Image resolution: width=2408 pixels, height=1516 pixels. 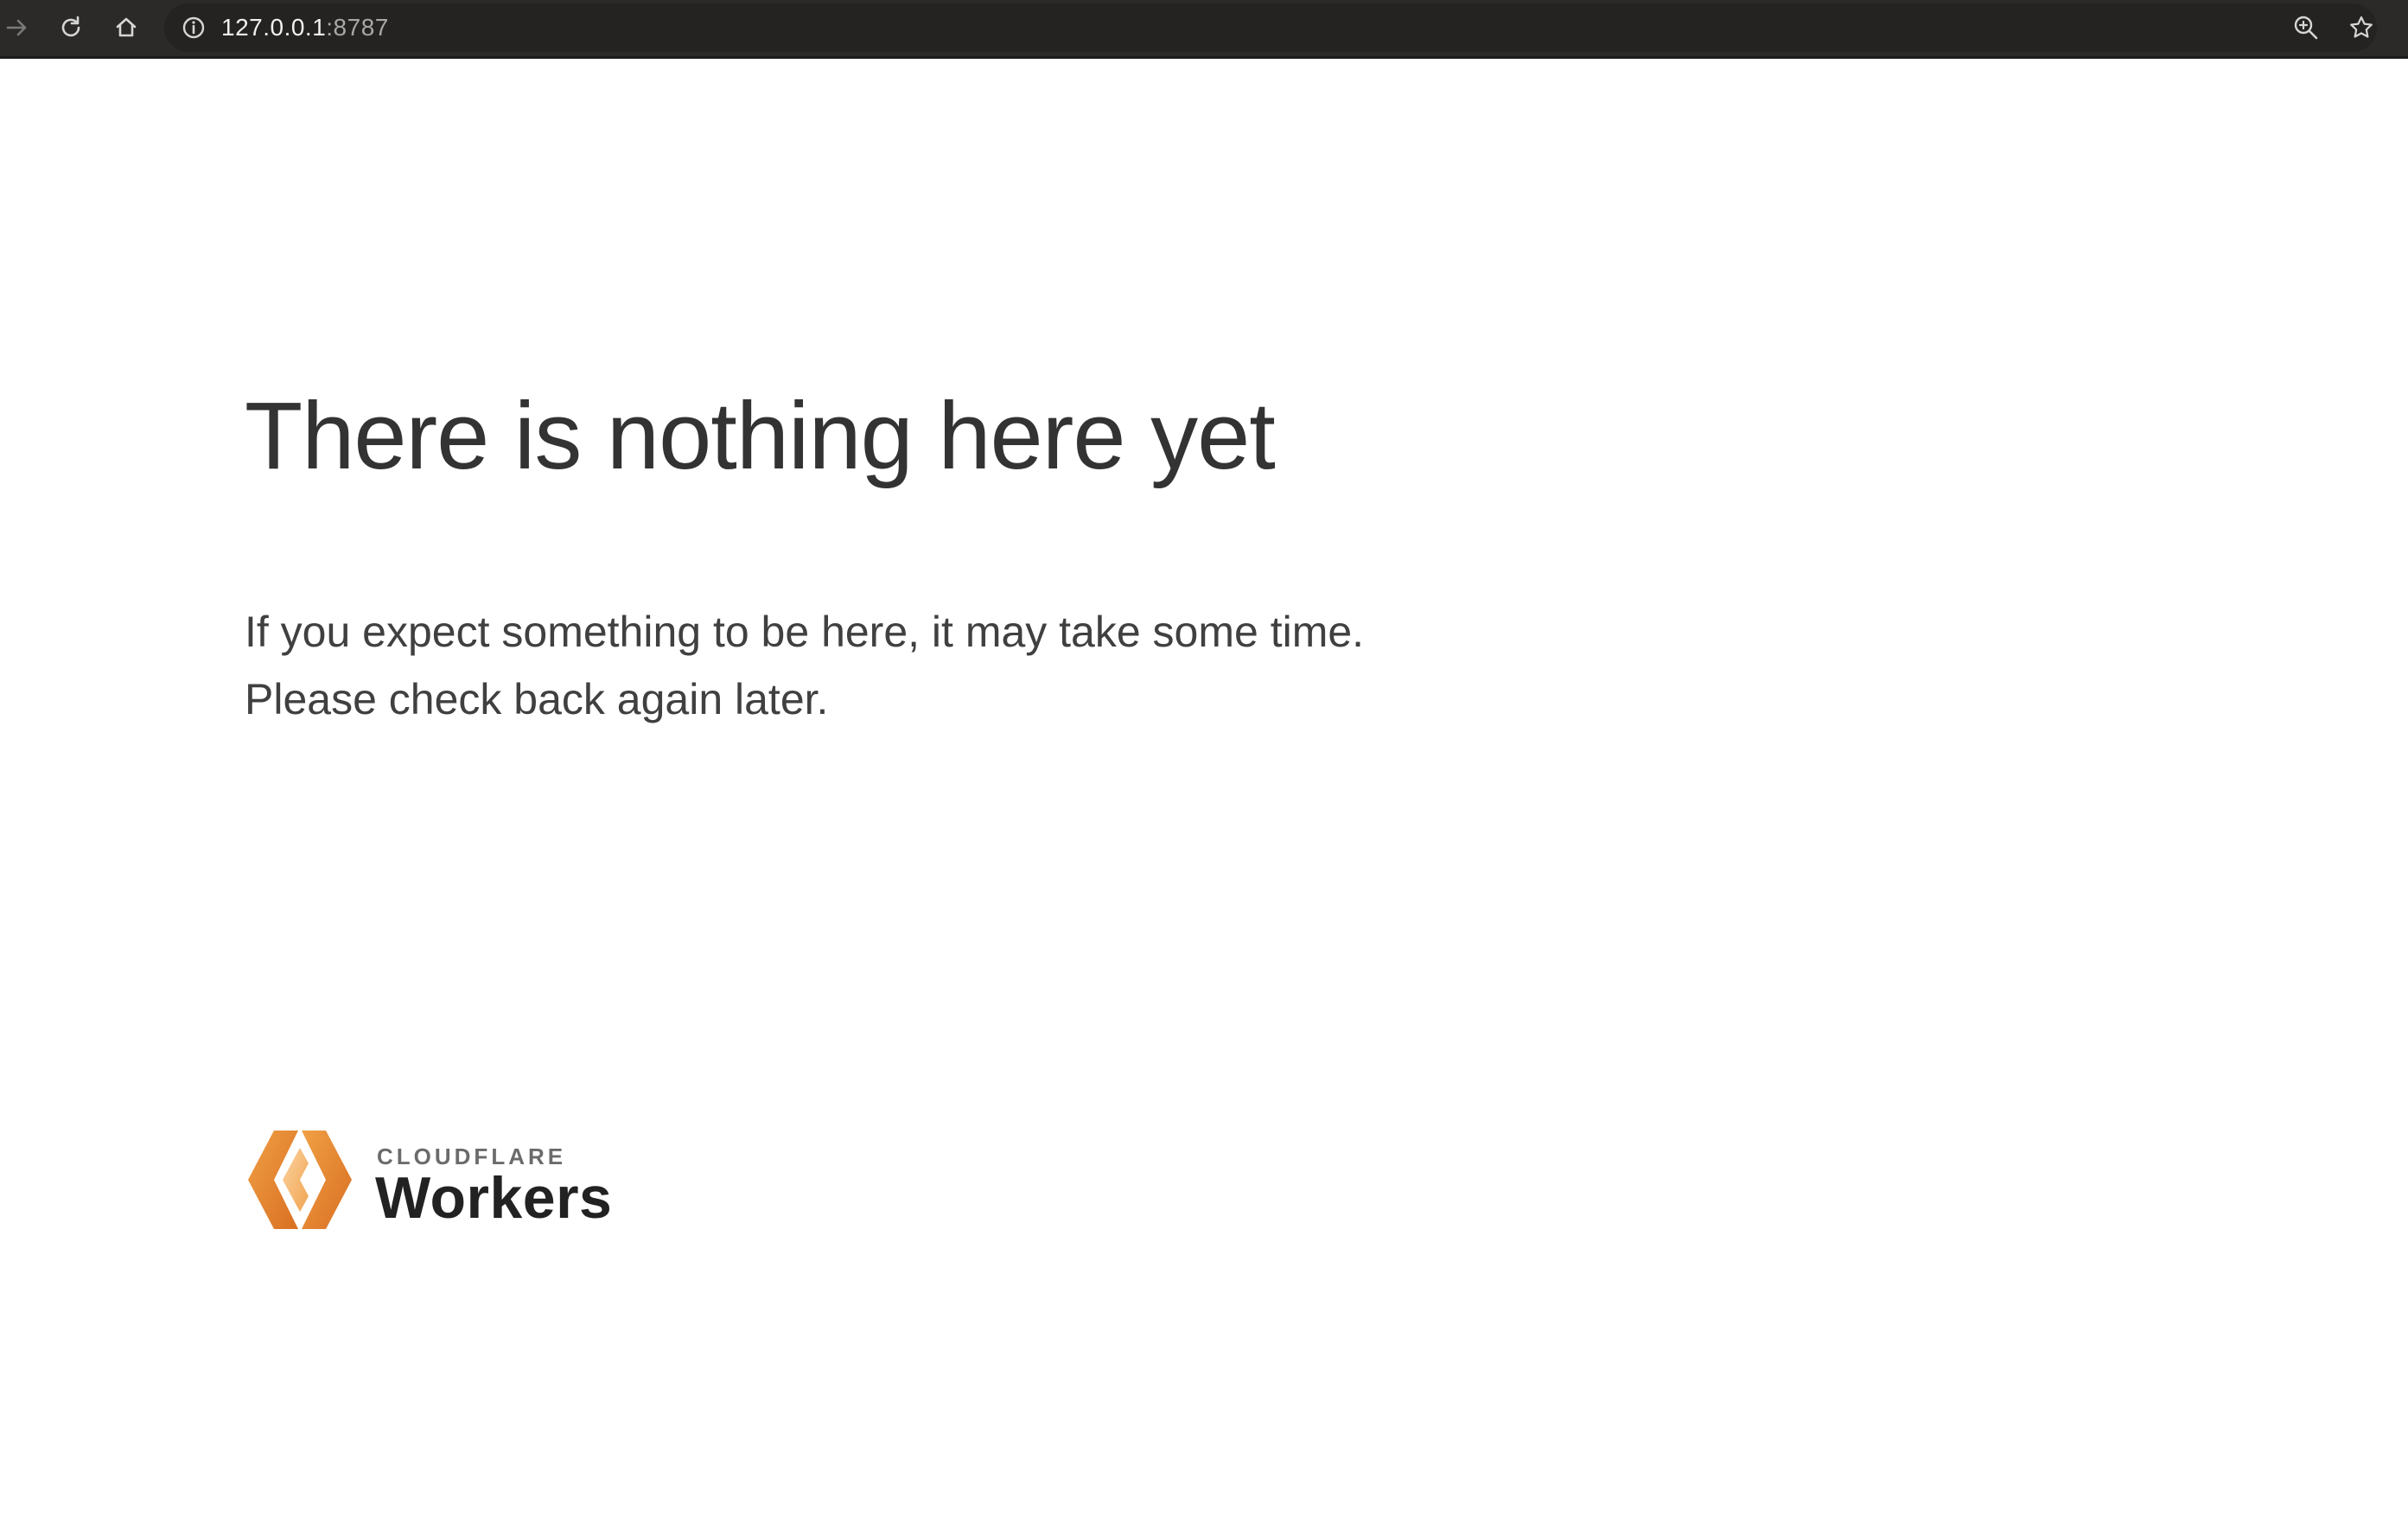 I want to click on cloudflare-workers-logo: CLOUDFLARE Workers, so click(x=444, y=1182).